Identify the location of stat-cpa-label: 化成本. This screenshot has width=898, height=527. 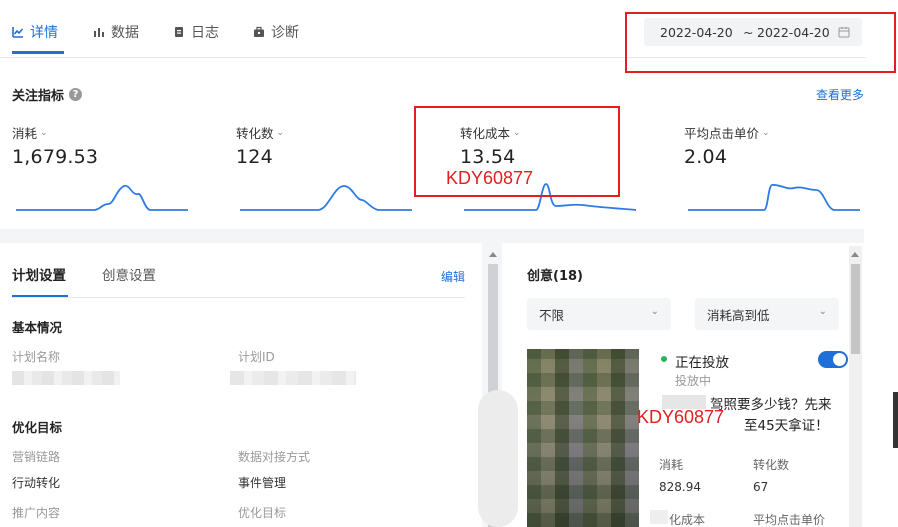
(687, 520).